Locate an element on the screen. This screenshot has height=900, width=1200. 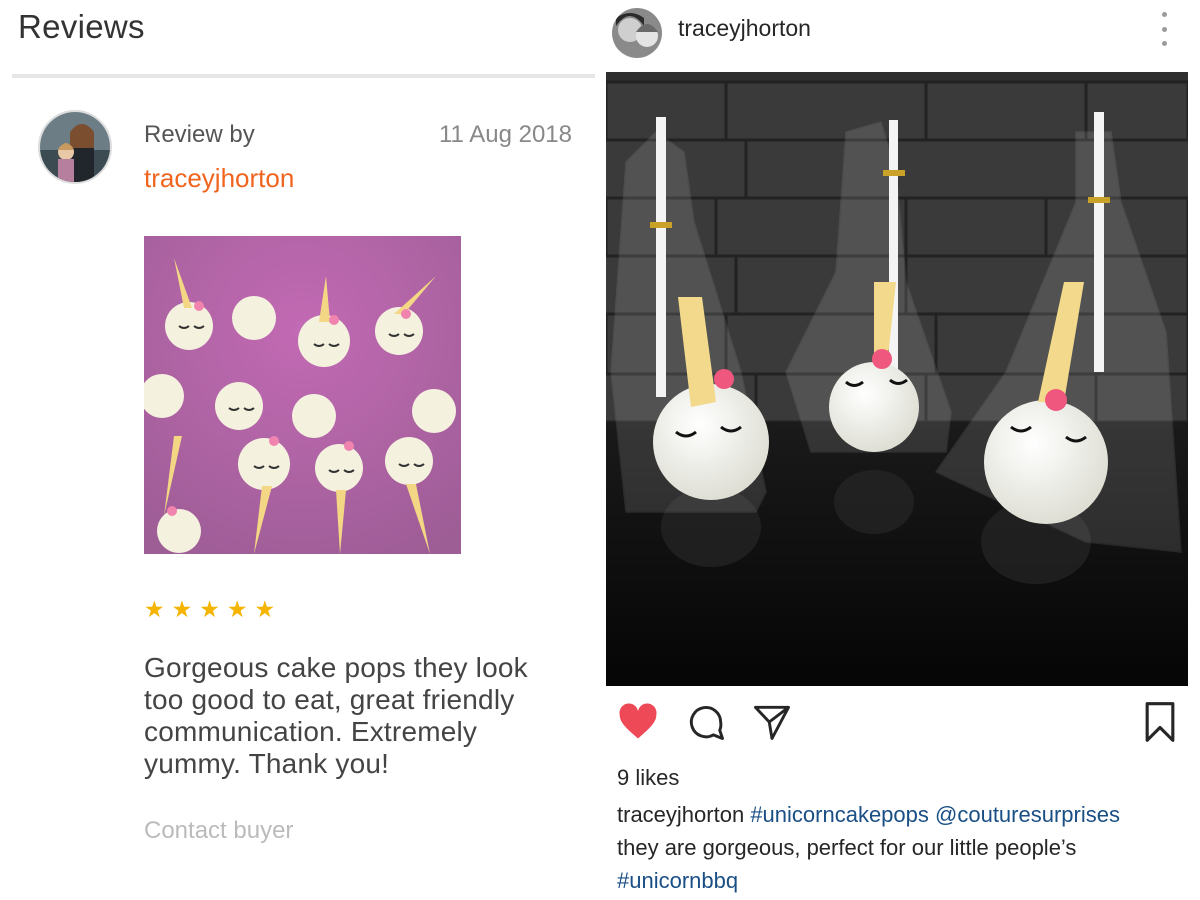
divider is located at coordinates (303, 76).